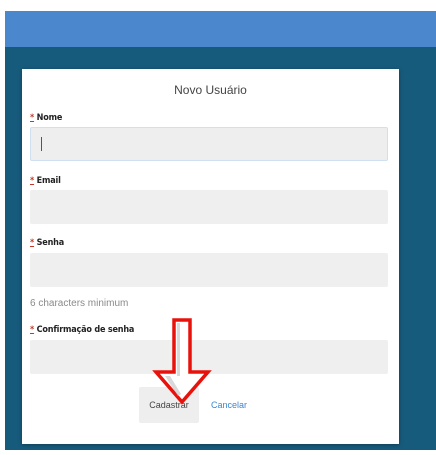  Describe the element at coordinates (50, 243) in the screenshot. I see `password-label-text: Senha` at that location.